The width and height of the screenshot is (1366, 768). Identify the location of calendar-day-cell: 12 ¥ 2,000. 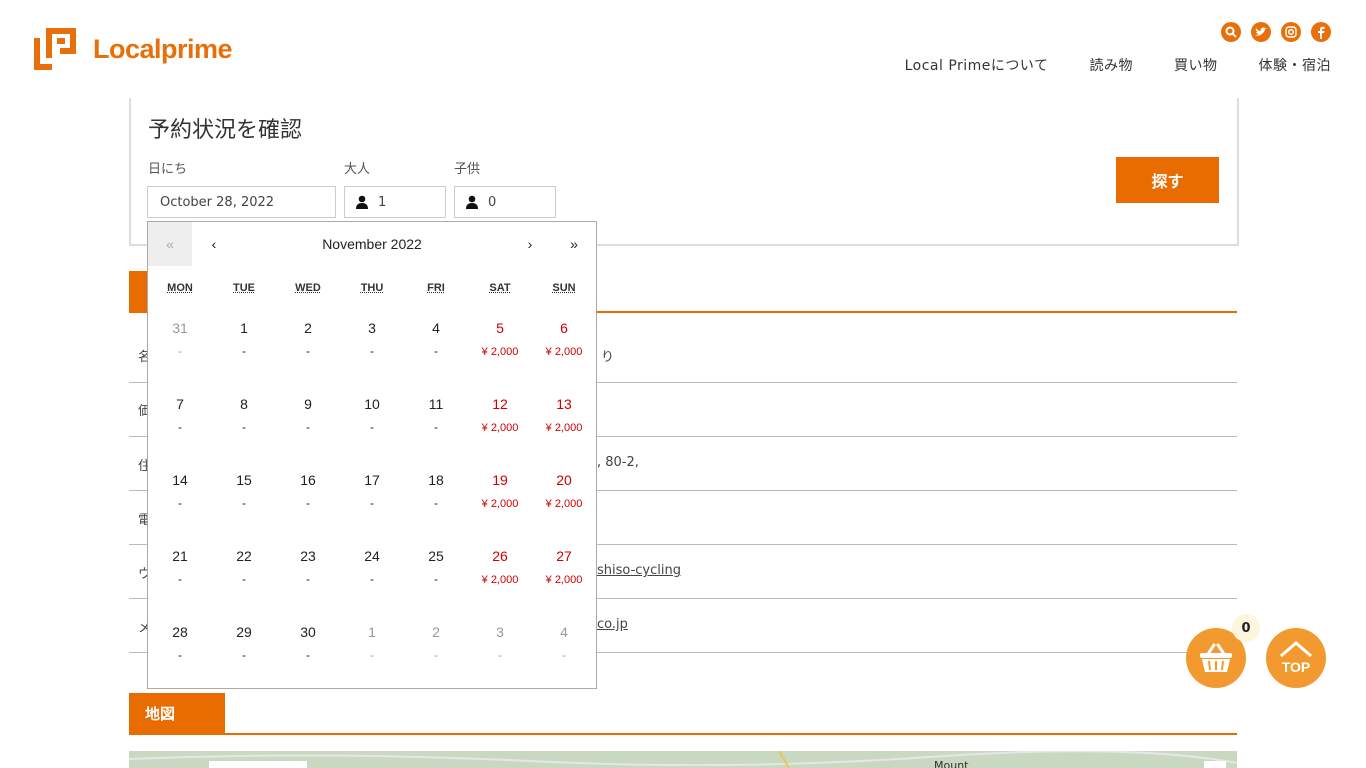
(500, 430).